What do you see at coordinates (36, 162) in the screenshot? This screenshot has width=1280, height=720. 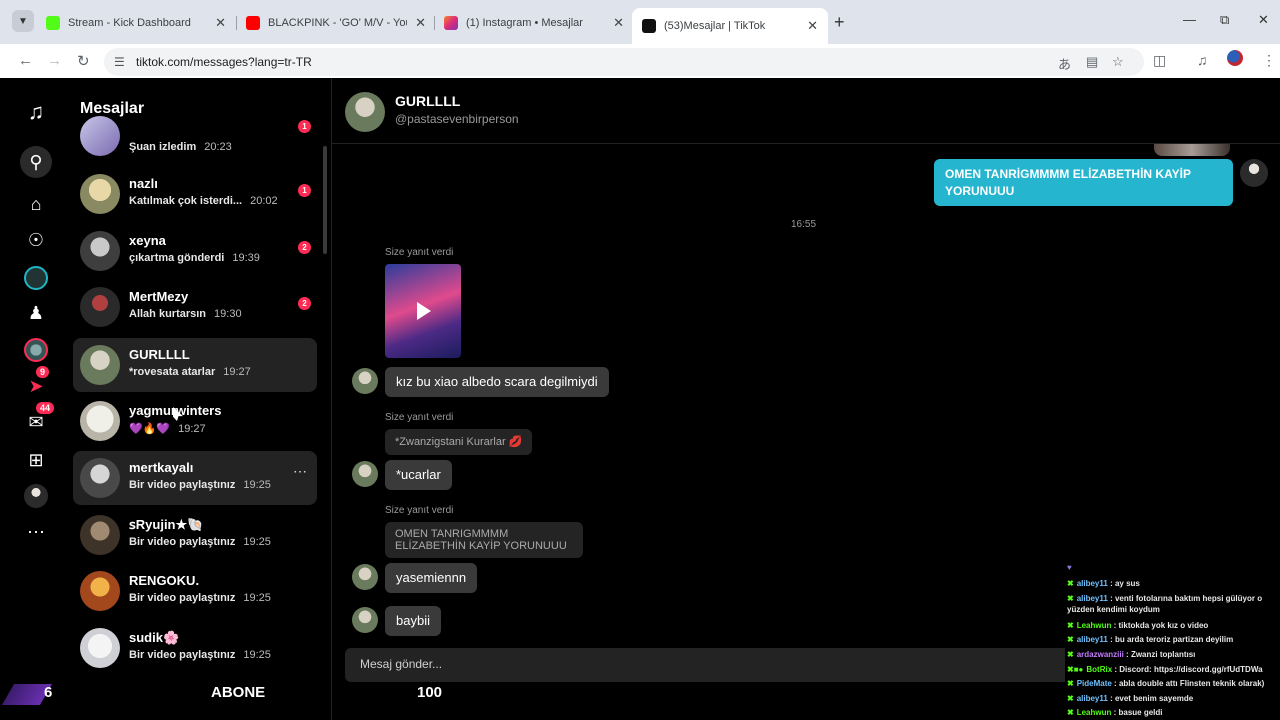 I see `search-icon: ⚲` at bounding box center [36, 162].